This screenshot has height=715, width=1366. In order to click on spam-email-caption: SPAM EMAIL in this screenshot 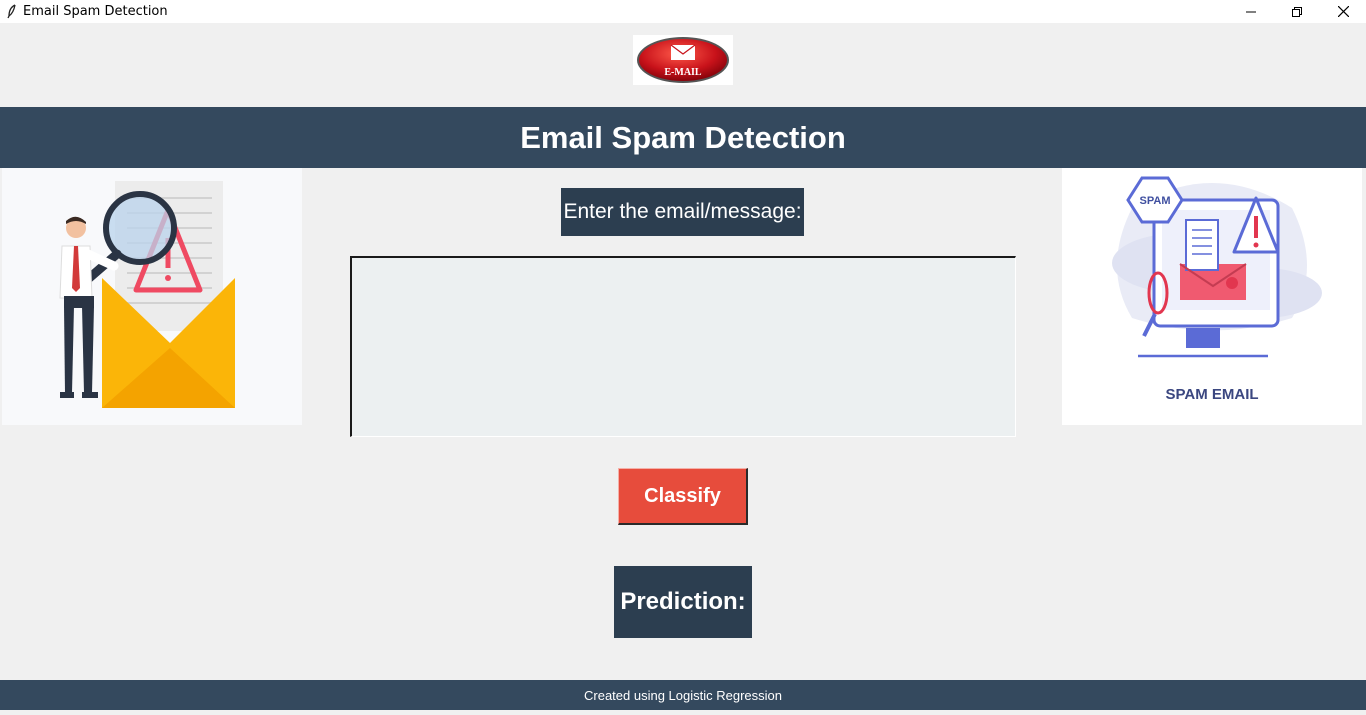, I will do `click(1211, 394)`.